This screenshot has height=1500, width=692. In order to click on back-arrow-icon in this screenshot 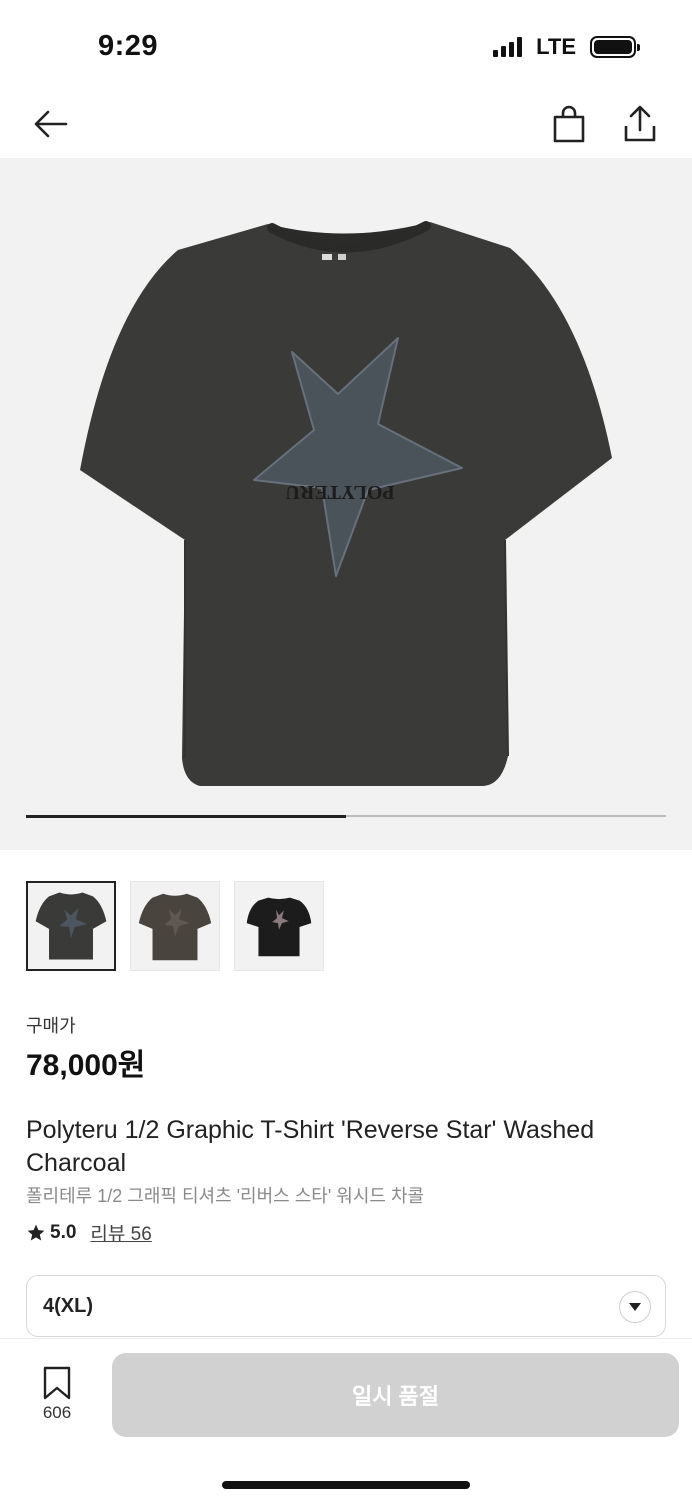, I will do `click(51, 124)`.